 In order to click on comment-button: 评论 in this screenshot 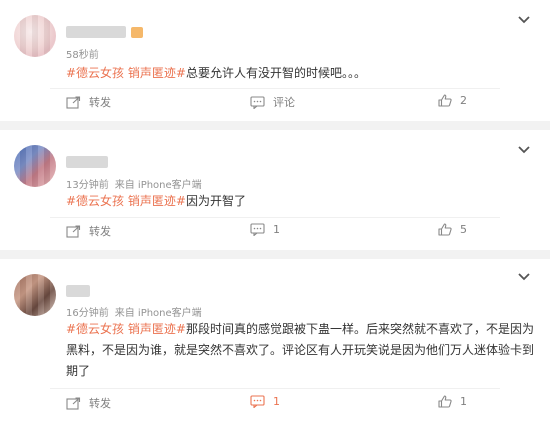, I will do `click(272, 102)`.